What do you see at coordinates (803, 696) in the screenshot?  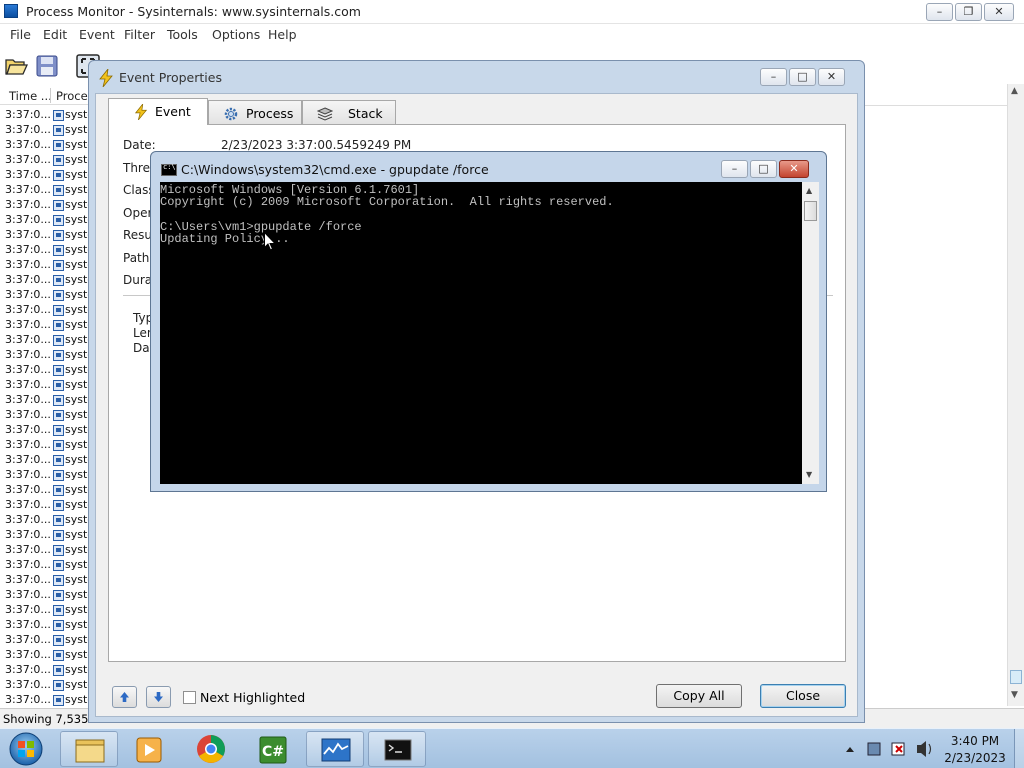 I see `close-dialog-button: Close` at bounding box center [803, 696].